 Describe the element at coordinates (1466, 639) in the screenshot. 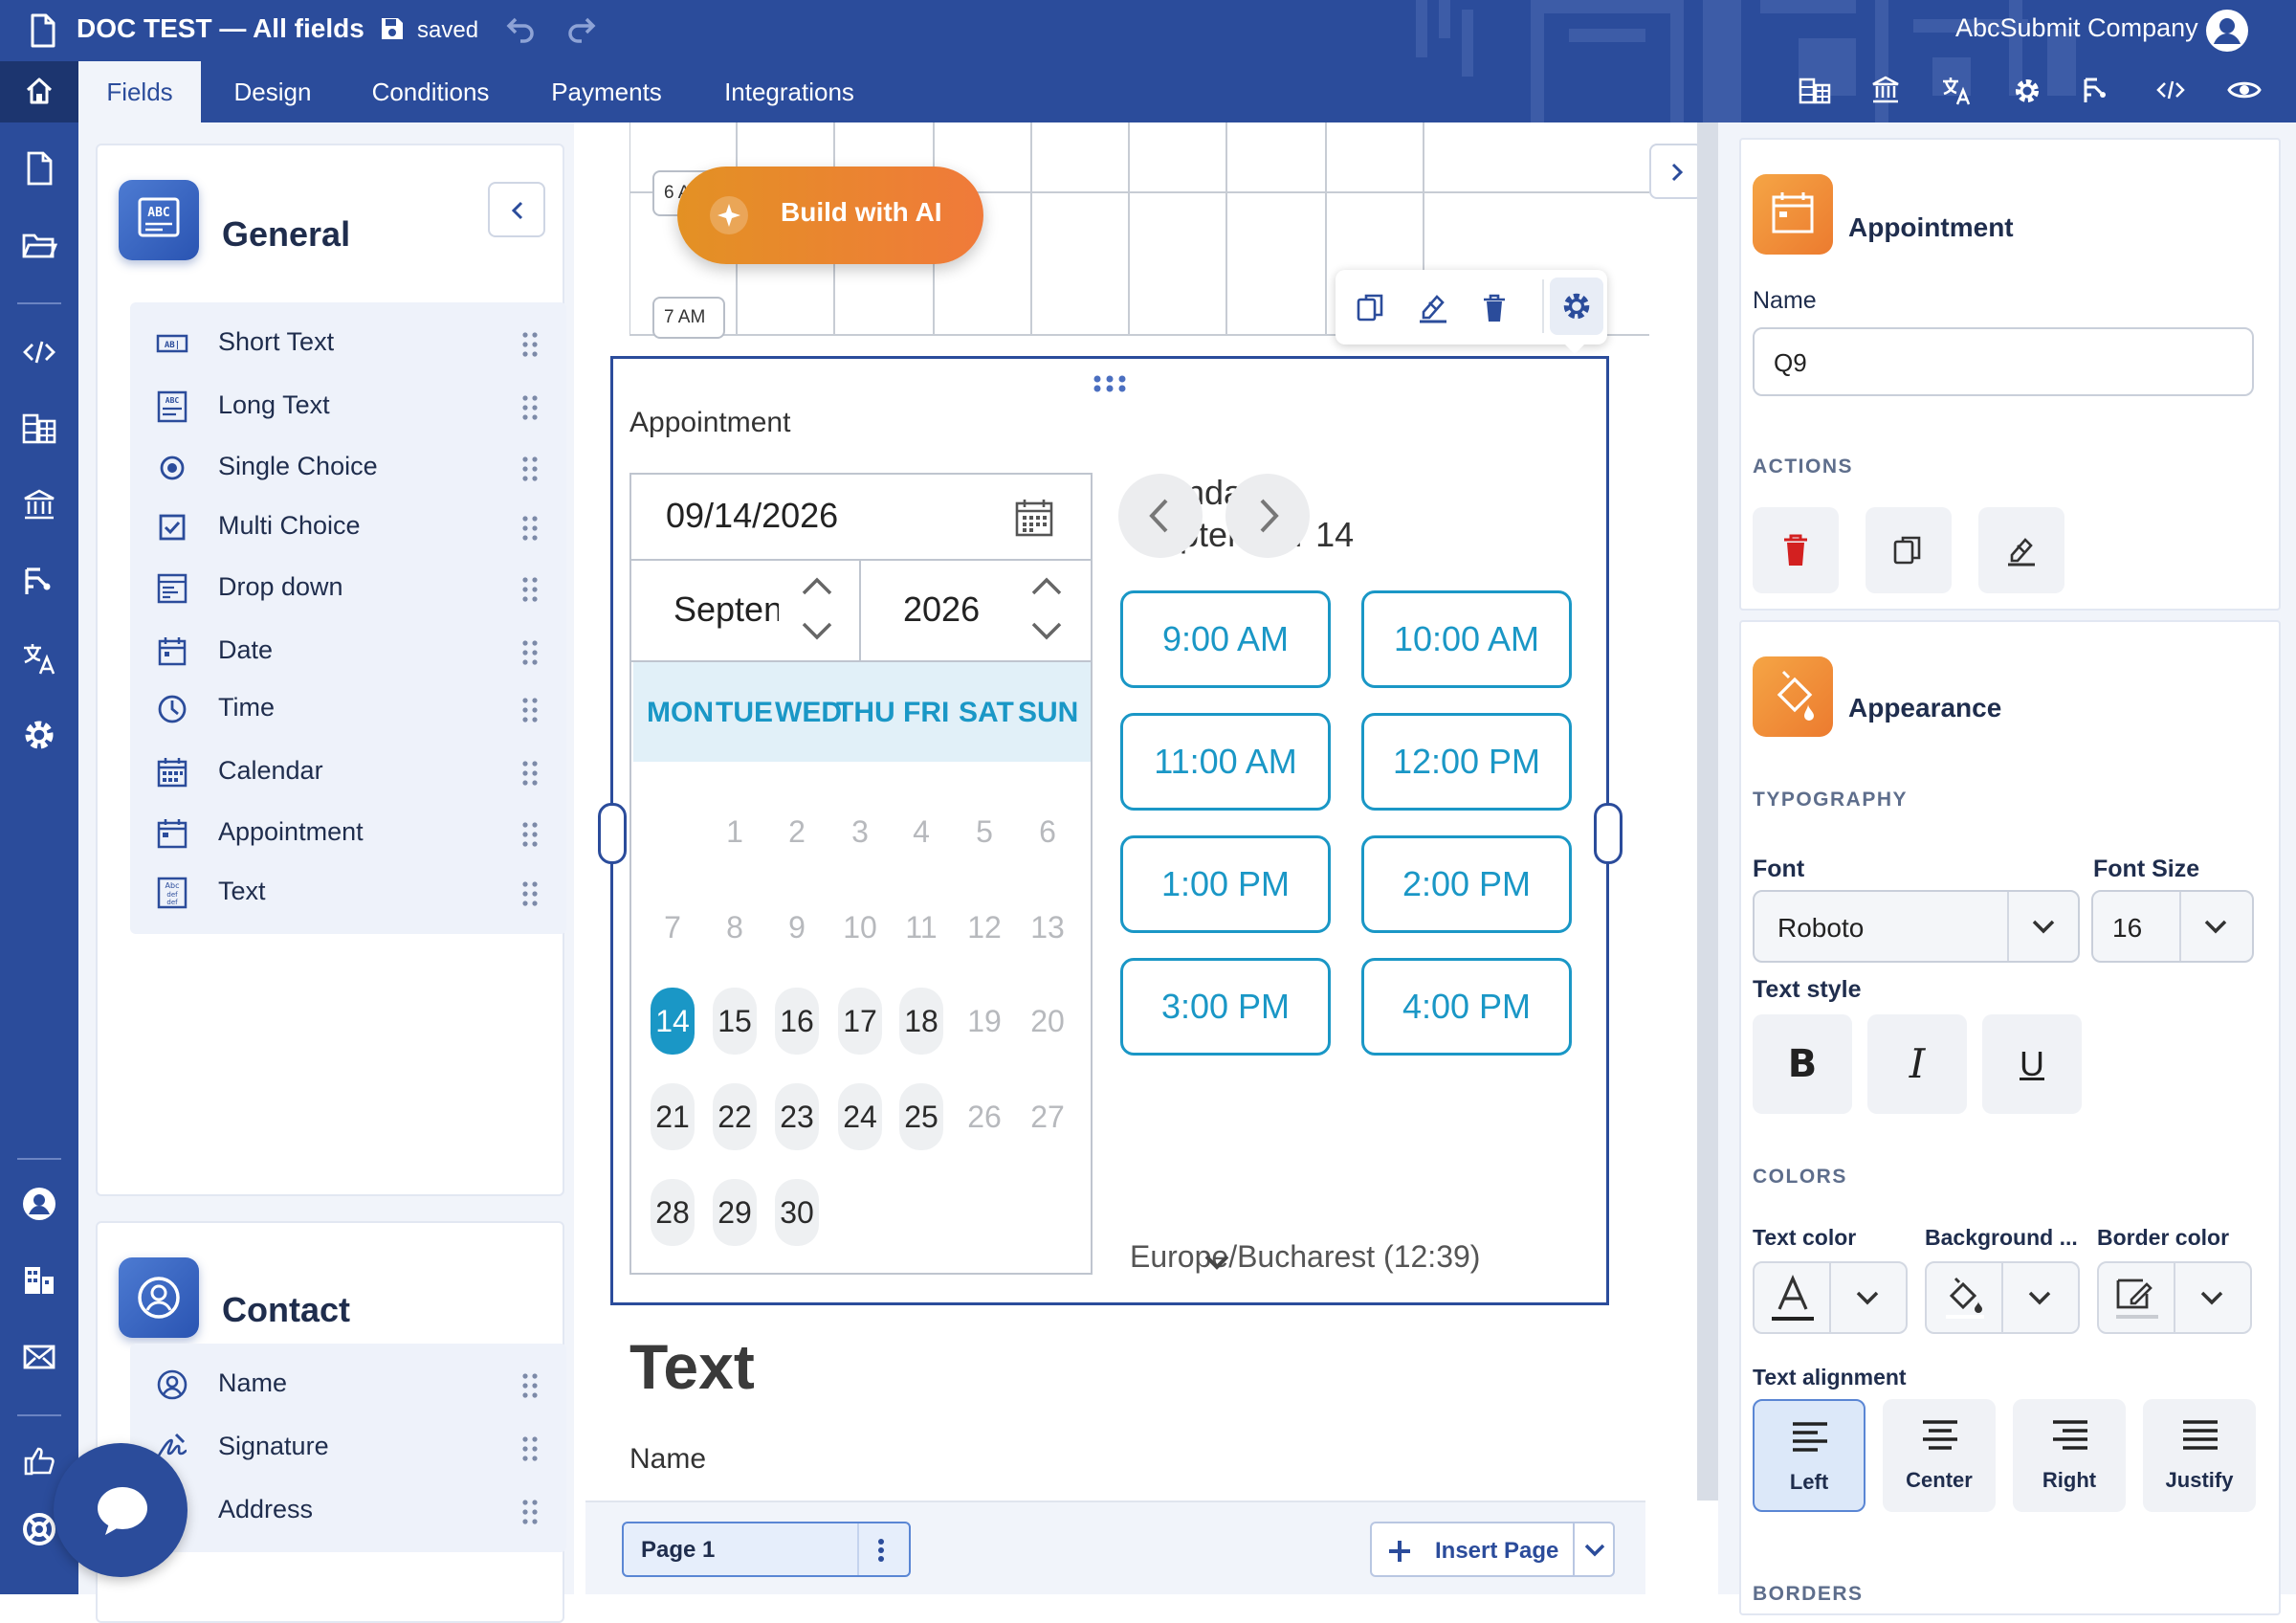

I see `time-slot-button: 10:00 AM` at that location.